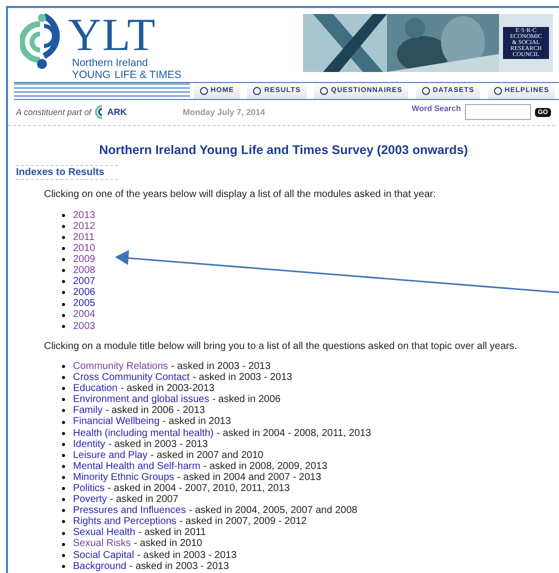 The height and width of the screenshot is (573, 559). I want to click on logo-text: YLT, so click(113, 35).